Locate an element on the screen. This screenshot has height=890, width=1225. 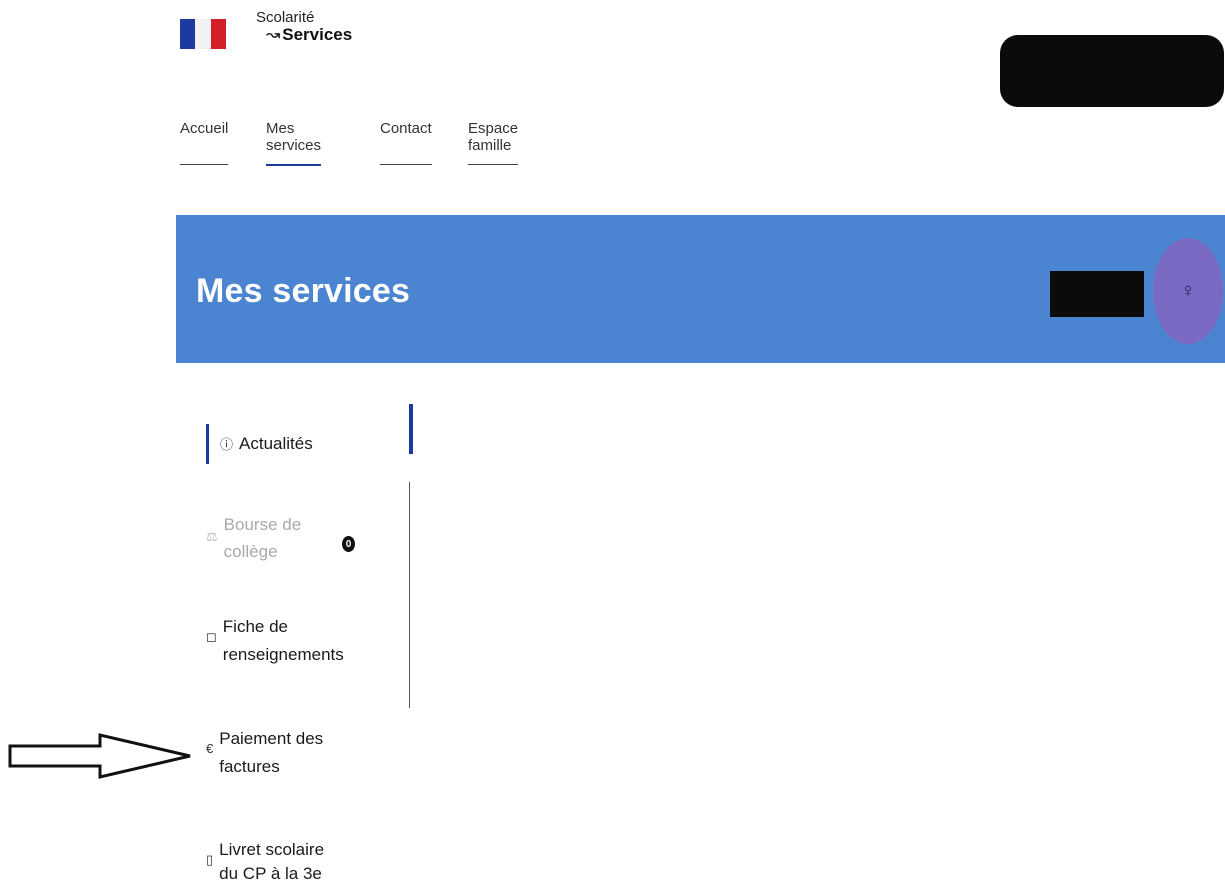
brand-line-2: ↝ Services is located at coordinates (304, 34).